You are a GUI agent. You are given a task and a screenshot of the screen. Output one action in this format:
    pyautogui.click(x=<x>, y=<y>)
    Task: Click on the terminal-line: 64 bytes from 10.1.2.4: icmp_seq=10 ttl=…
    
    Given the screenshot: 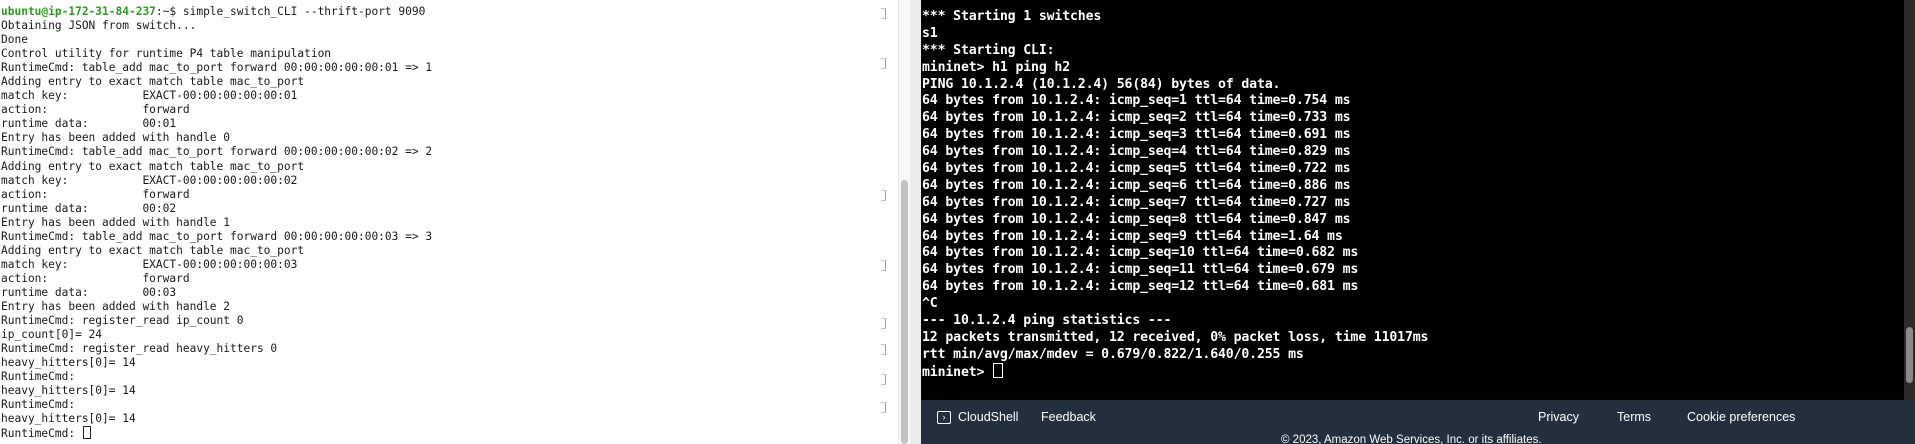 What is the action you would take?
    pyautogui.click(x=1140, y=253)
    